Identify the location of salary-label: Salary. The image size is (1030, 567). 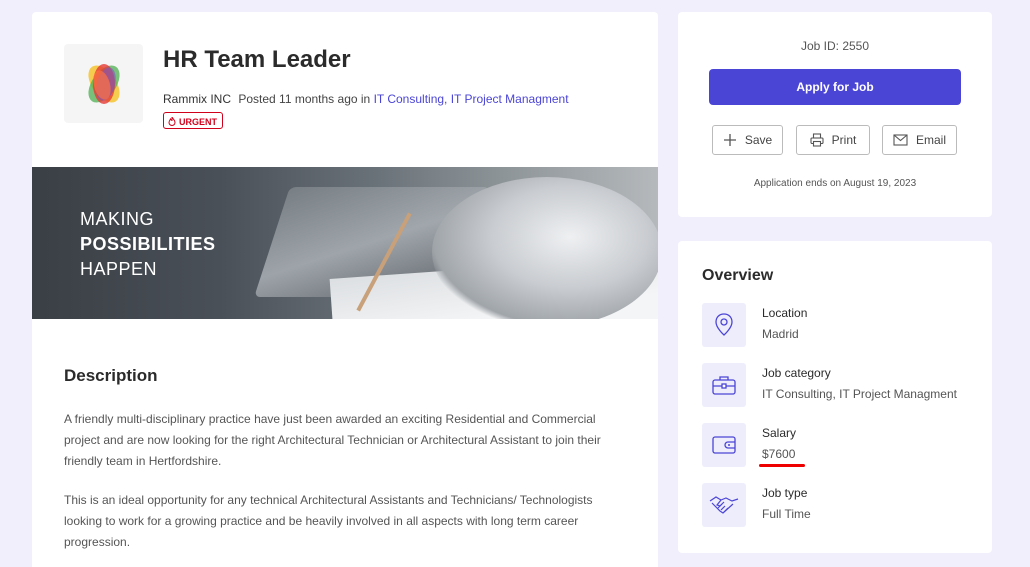
(779, 433).